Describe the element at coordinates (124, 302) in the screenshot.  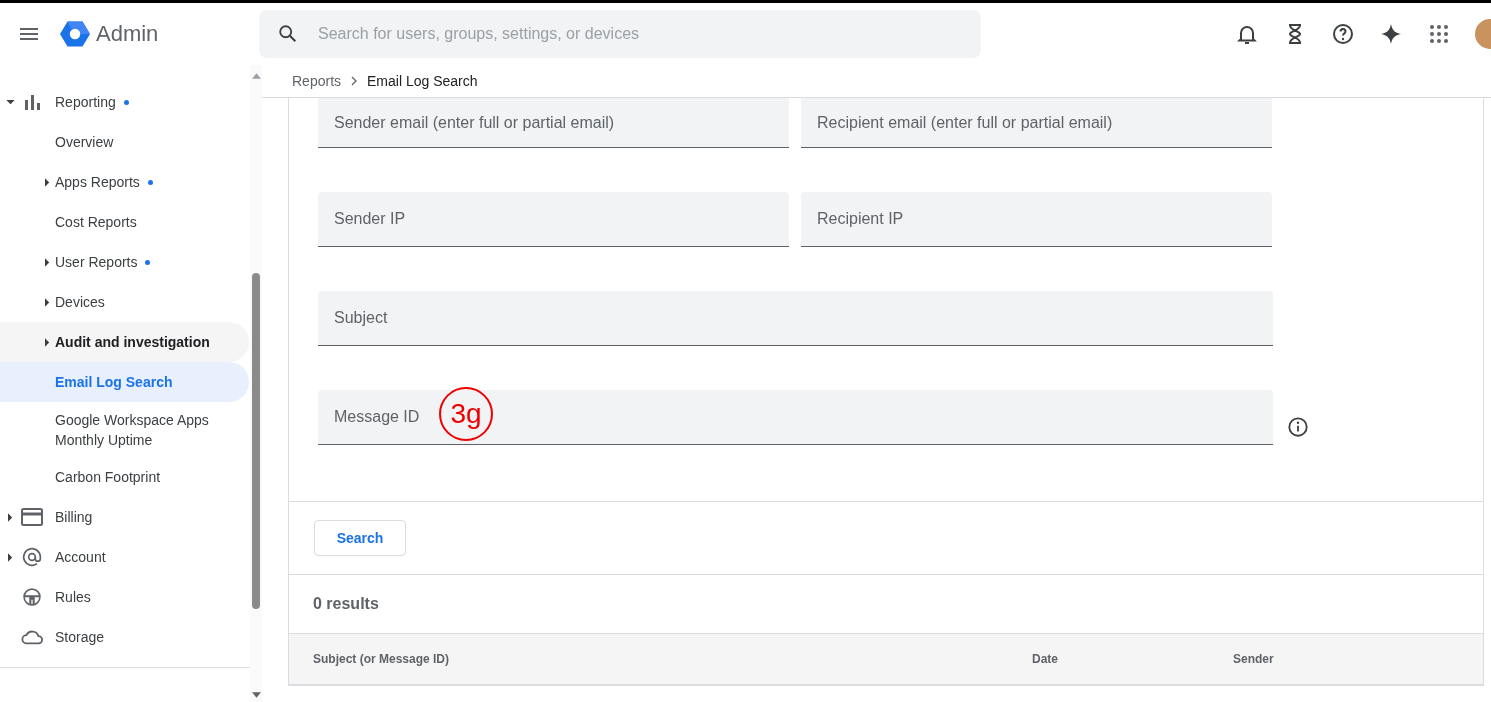
I see `sidebar-item: Devices` at that location.